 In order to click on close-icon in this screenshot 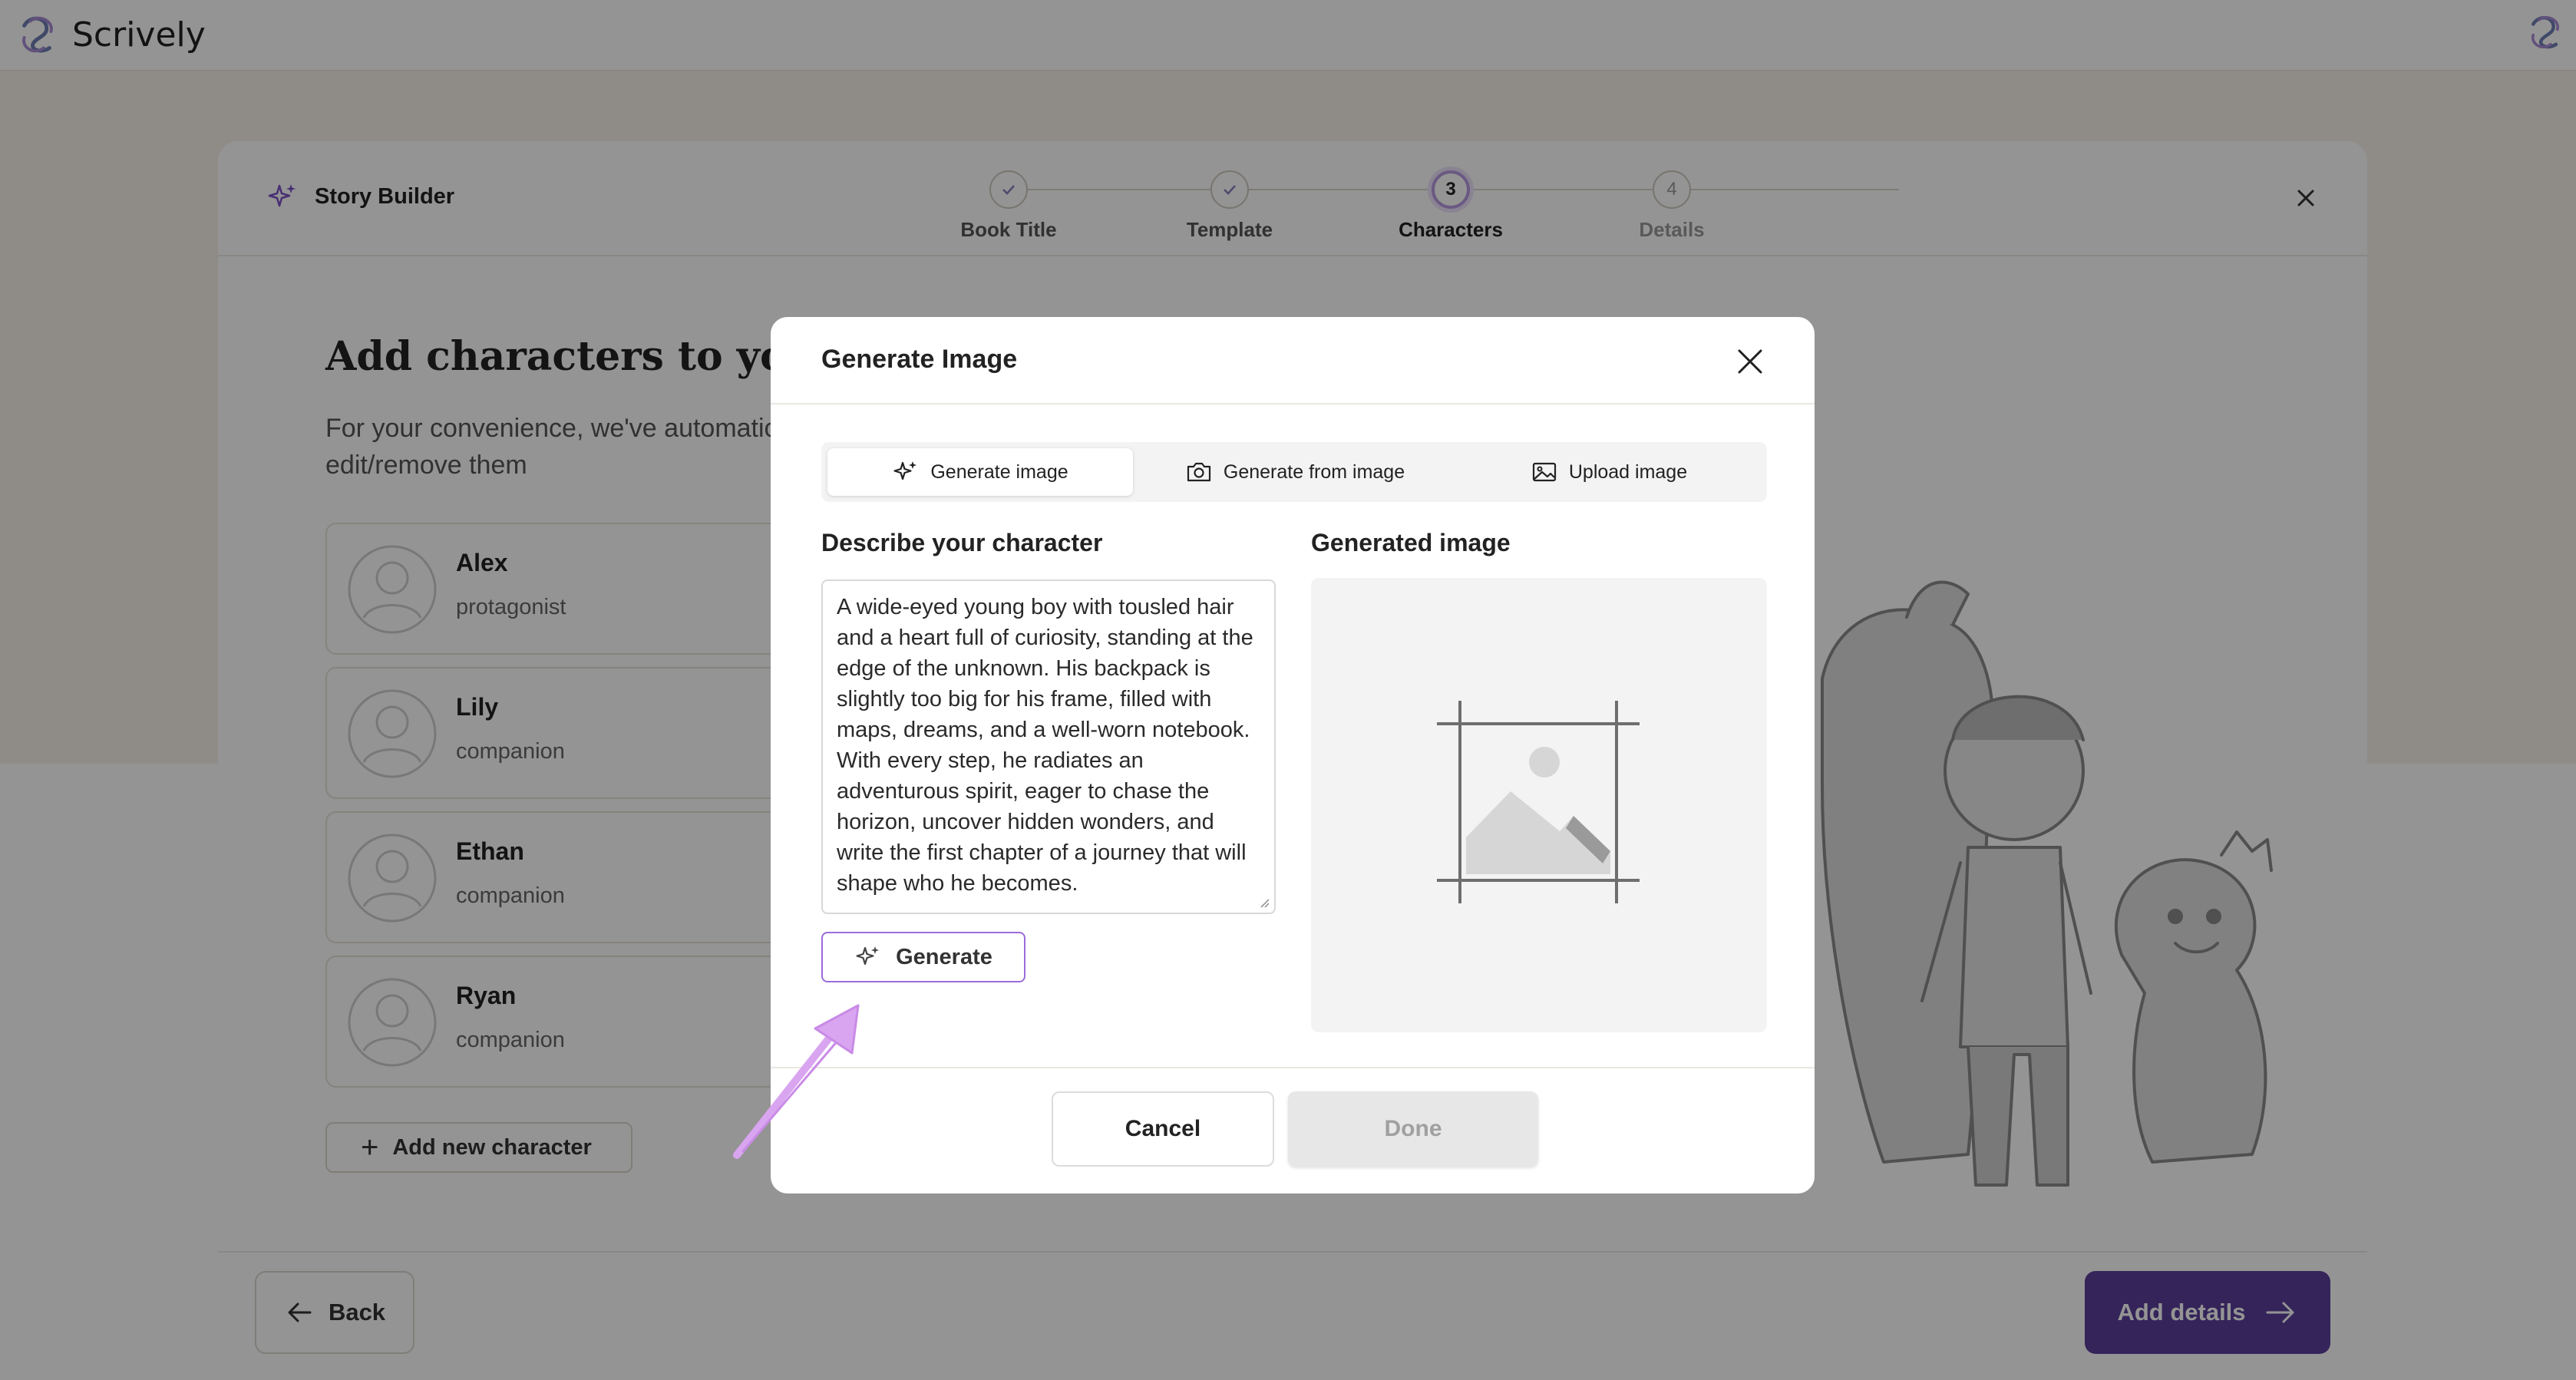, I will do `click(1750, 361)`.